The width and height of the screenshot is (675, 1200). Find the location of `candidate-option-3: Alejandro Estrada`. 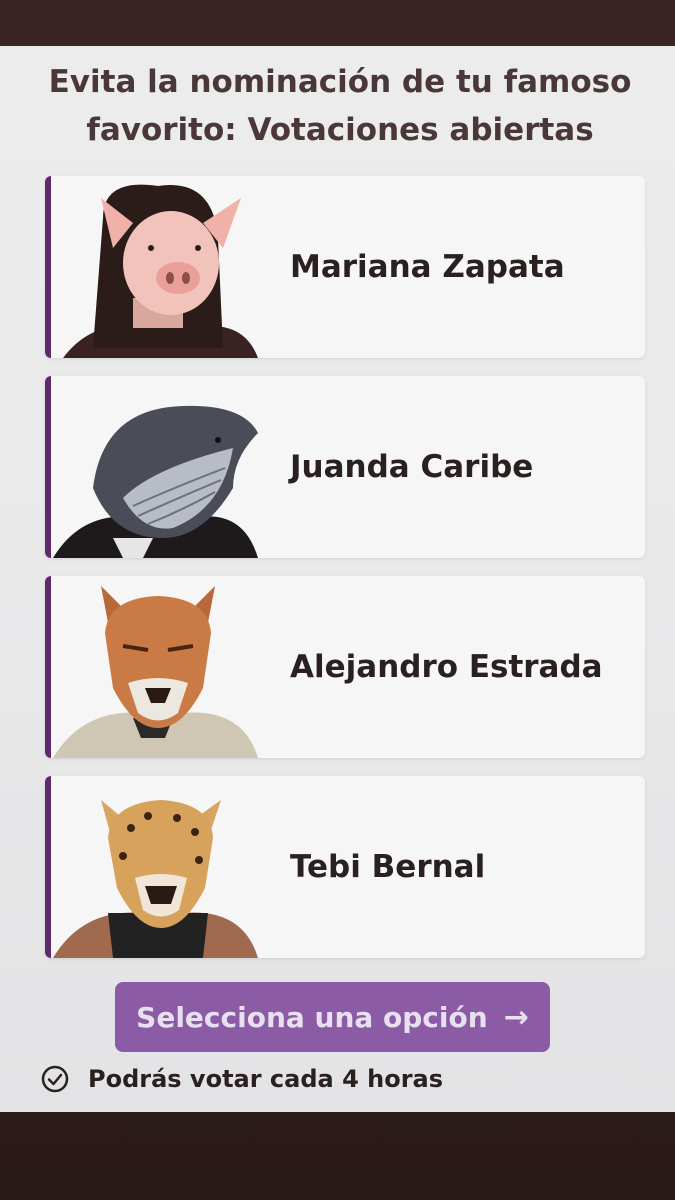

candidate-option-3: Alejandro Estrada is located at coordinates (345, 667).